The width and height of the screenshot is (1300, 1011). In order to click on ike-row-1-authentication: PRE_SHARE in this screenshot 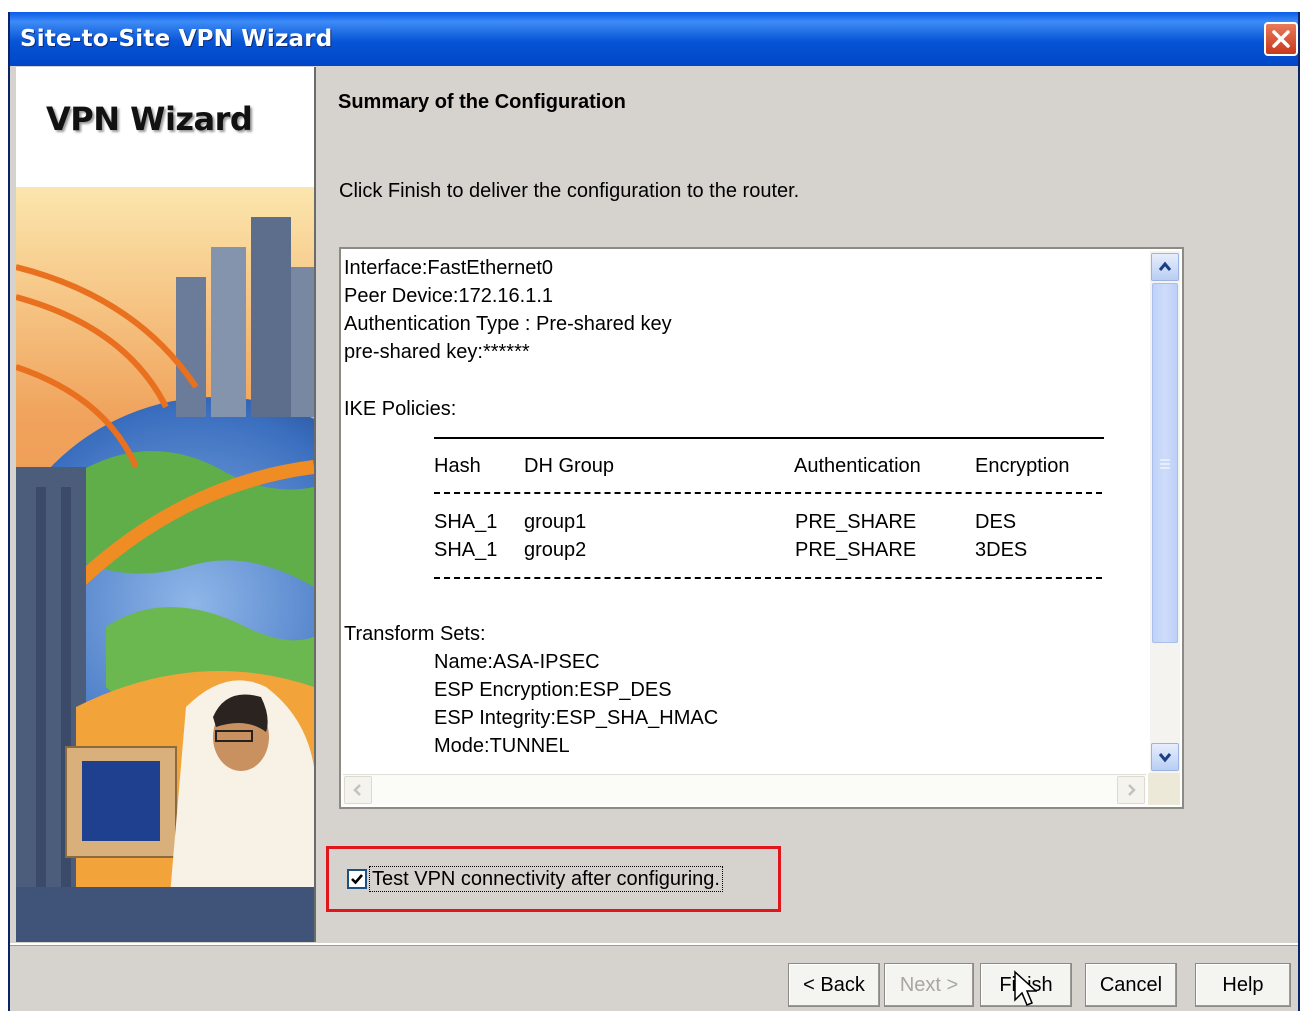, I will do `click(856, 522)`.